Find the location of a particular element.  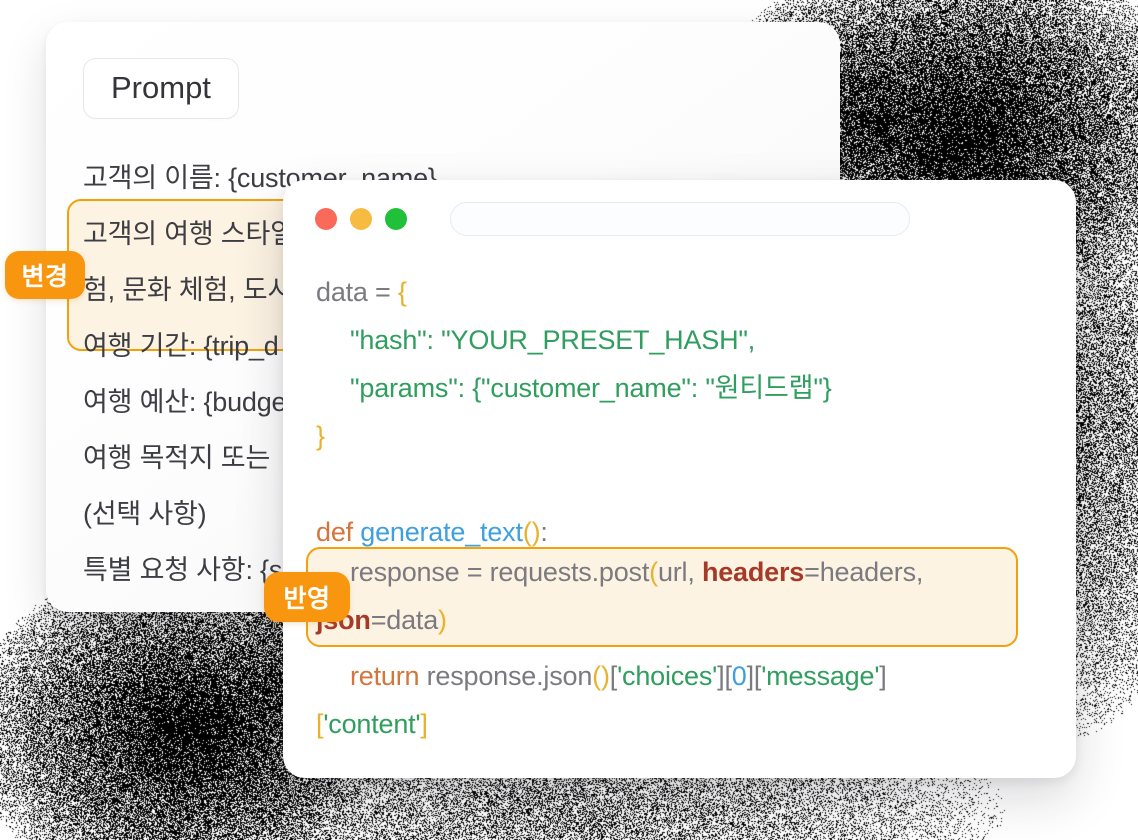

code-token-headers-val: =headers, is located at coordinates (864, 572).